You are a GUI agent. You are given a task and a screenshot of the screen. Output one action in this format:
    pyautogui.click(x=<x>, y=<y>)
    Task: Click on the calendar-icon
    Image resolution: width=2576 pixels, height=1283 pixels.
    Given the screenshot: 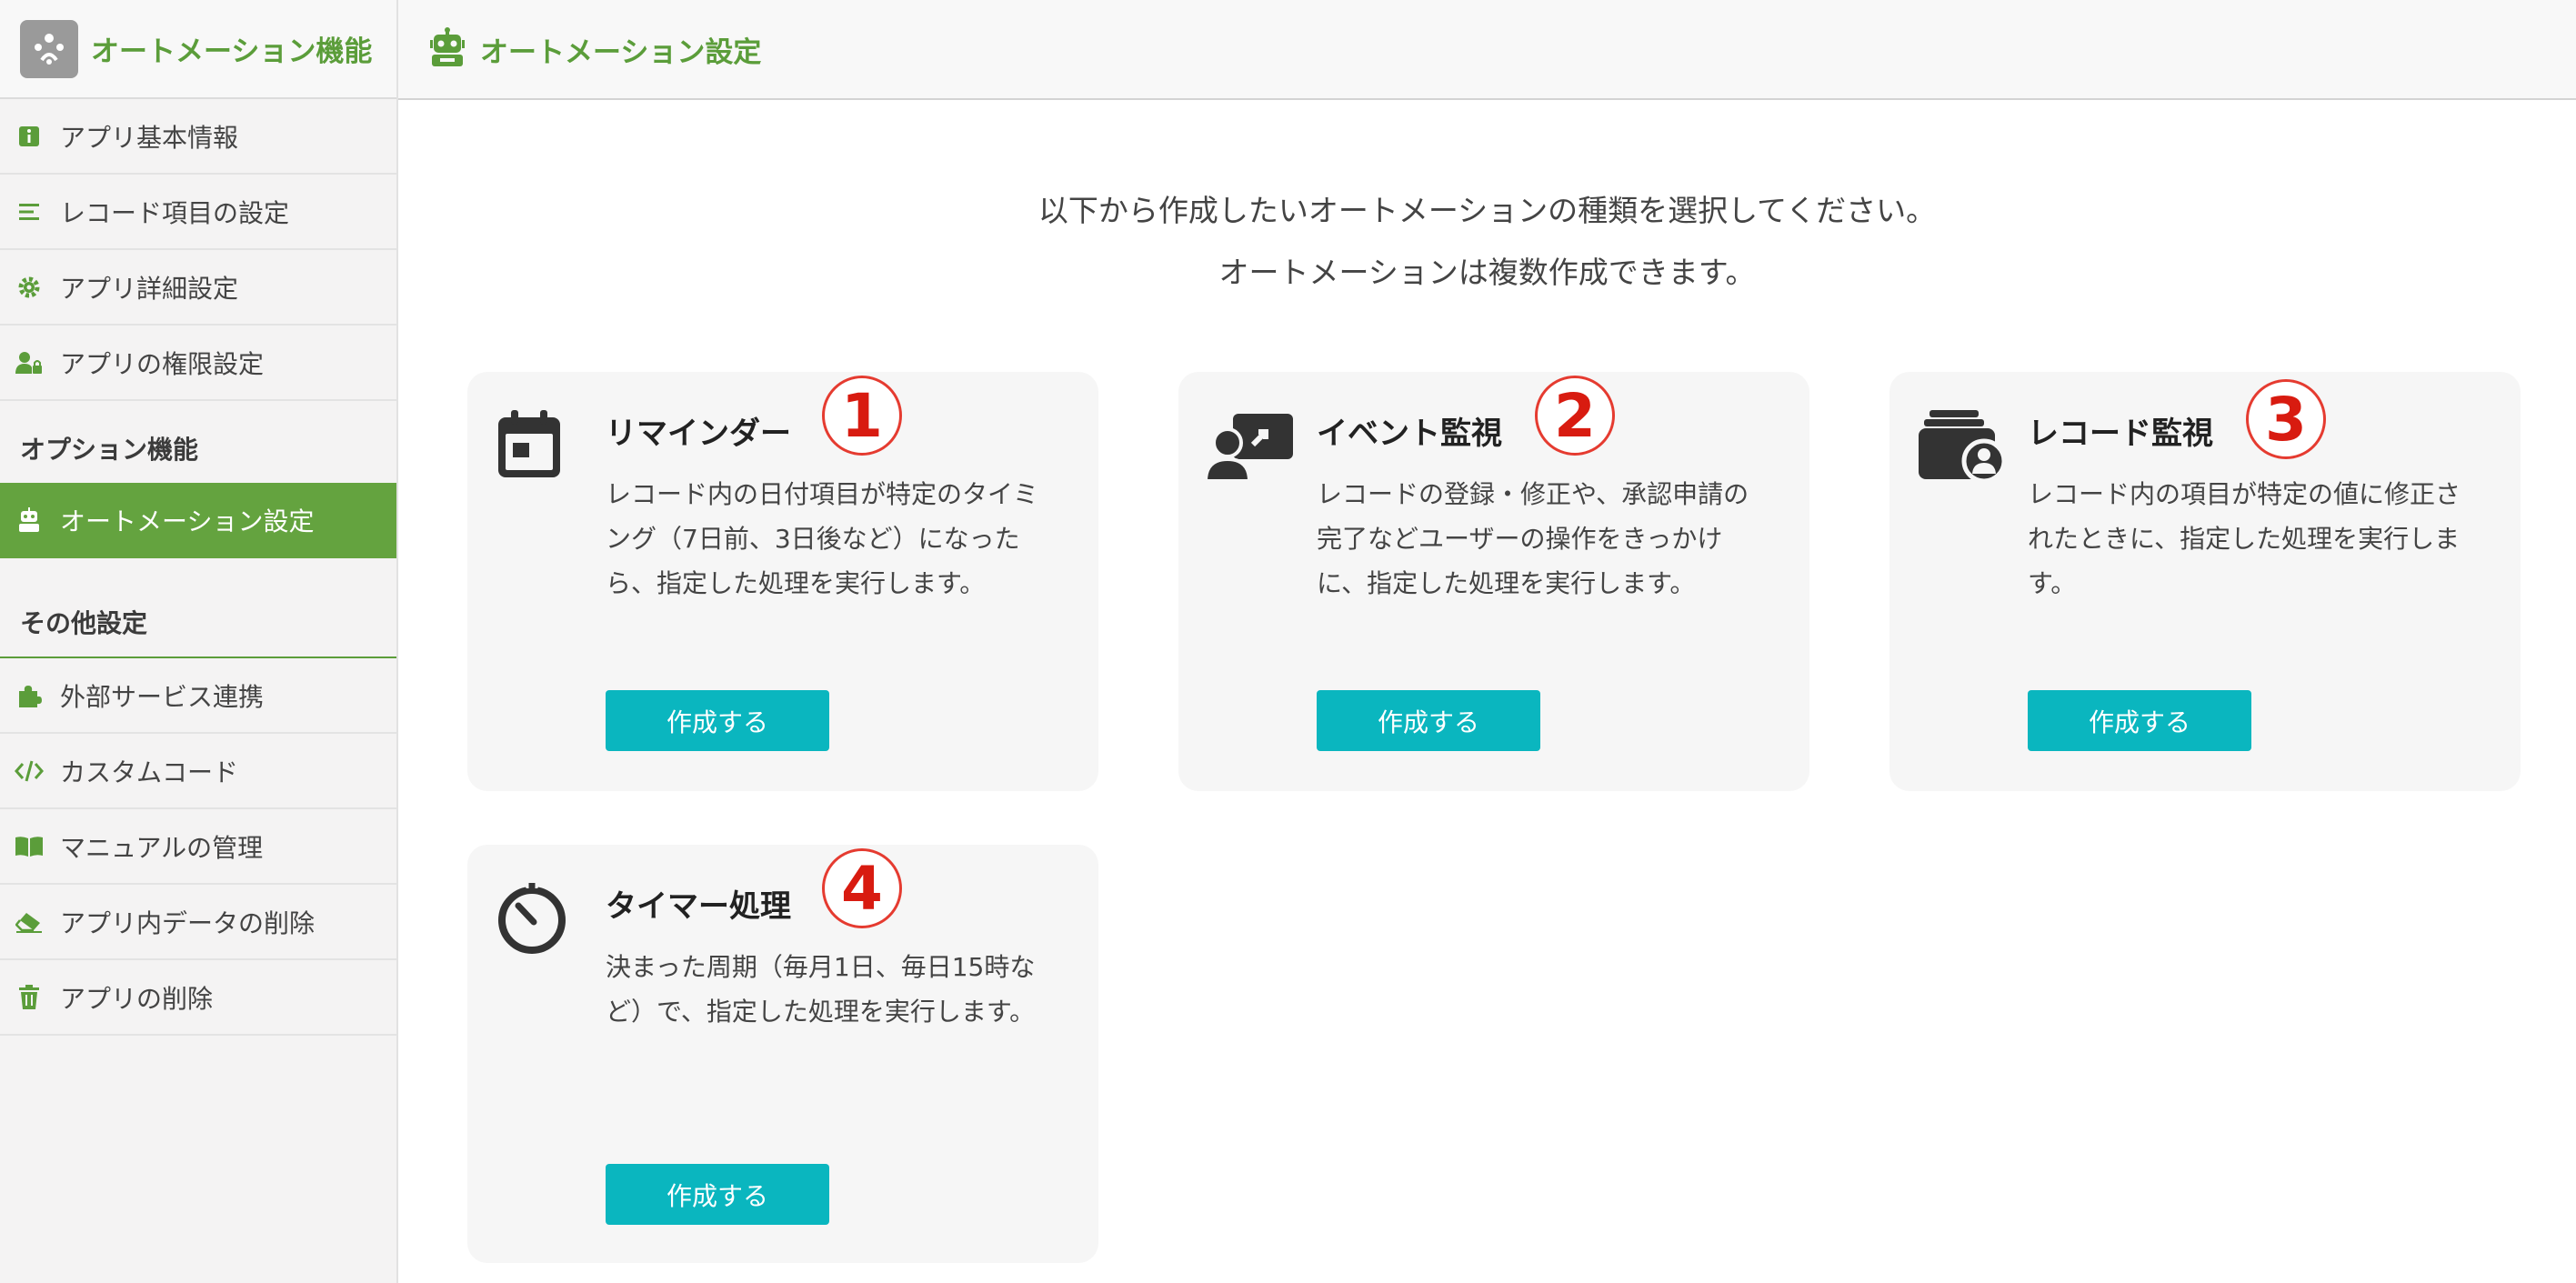 What is the action you would take?
    pyautogui.click(x=538, y=452)
    